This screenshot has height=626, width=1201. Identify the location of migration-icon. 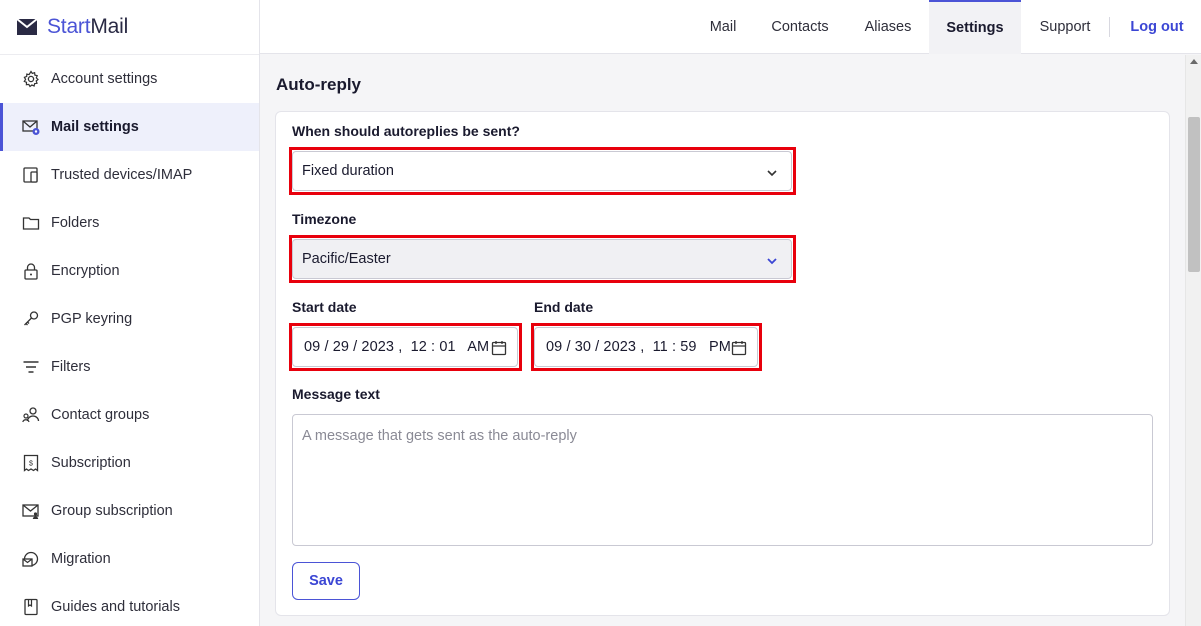
(31, 559).